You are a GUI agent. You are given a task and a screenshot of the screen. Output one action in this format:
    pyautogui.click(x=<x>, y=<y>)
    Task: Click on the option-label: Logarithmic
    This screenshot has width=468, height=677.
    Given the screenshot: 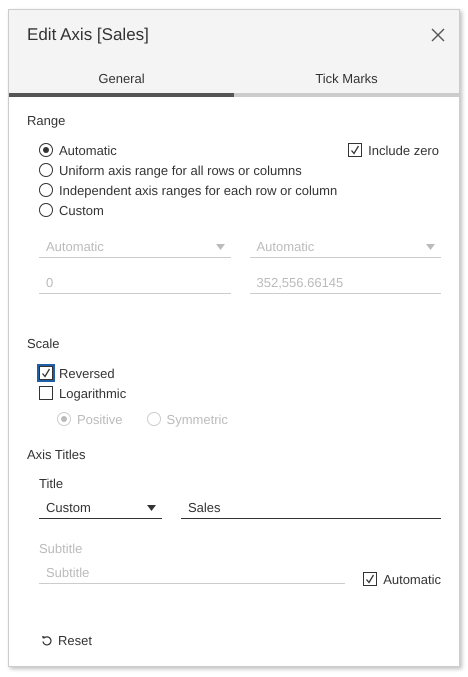 What is the action you would take?
    pyautogui.click(x=92, y=393)
    